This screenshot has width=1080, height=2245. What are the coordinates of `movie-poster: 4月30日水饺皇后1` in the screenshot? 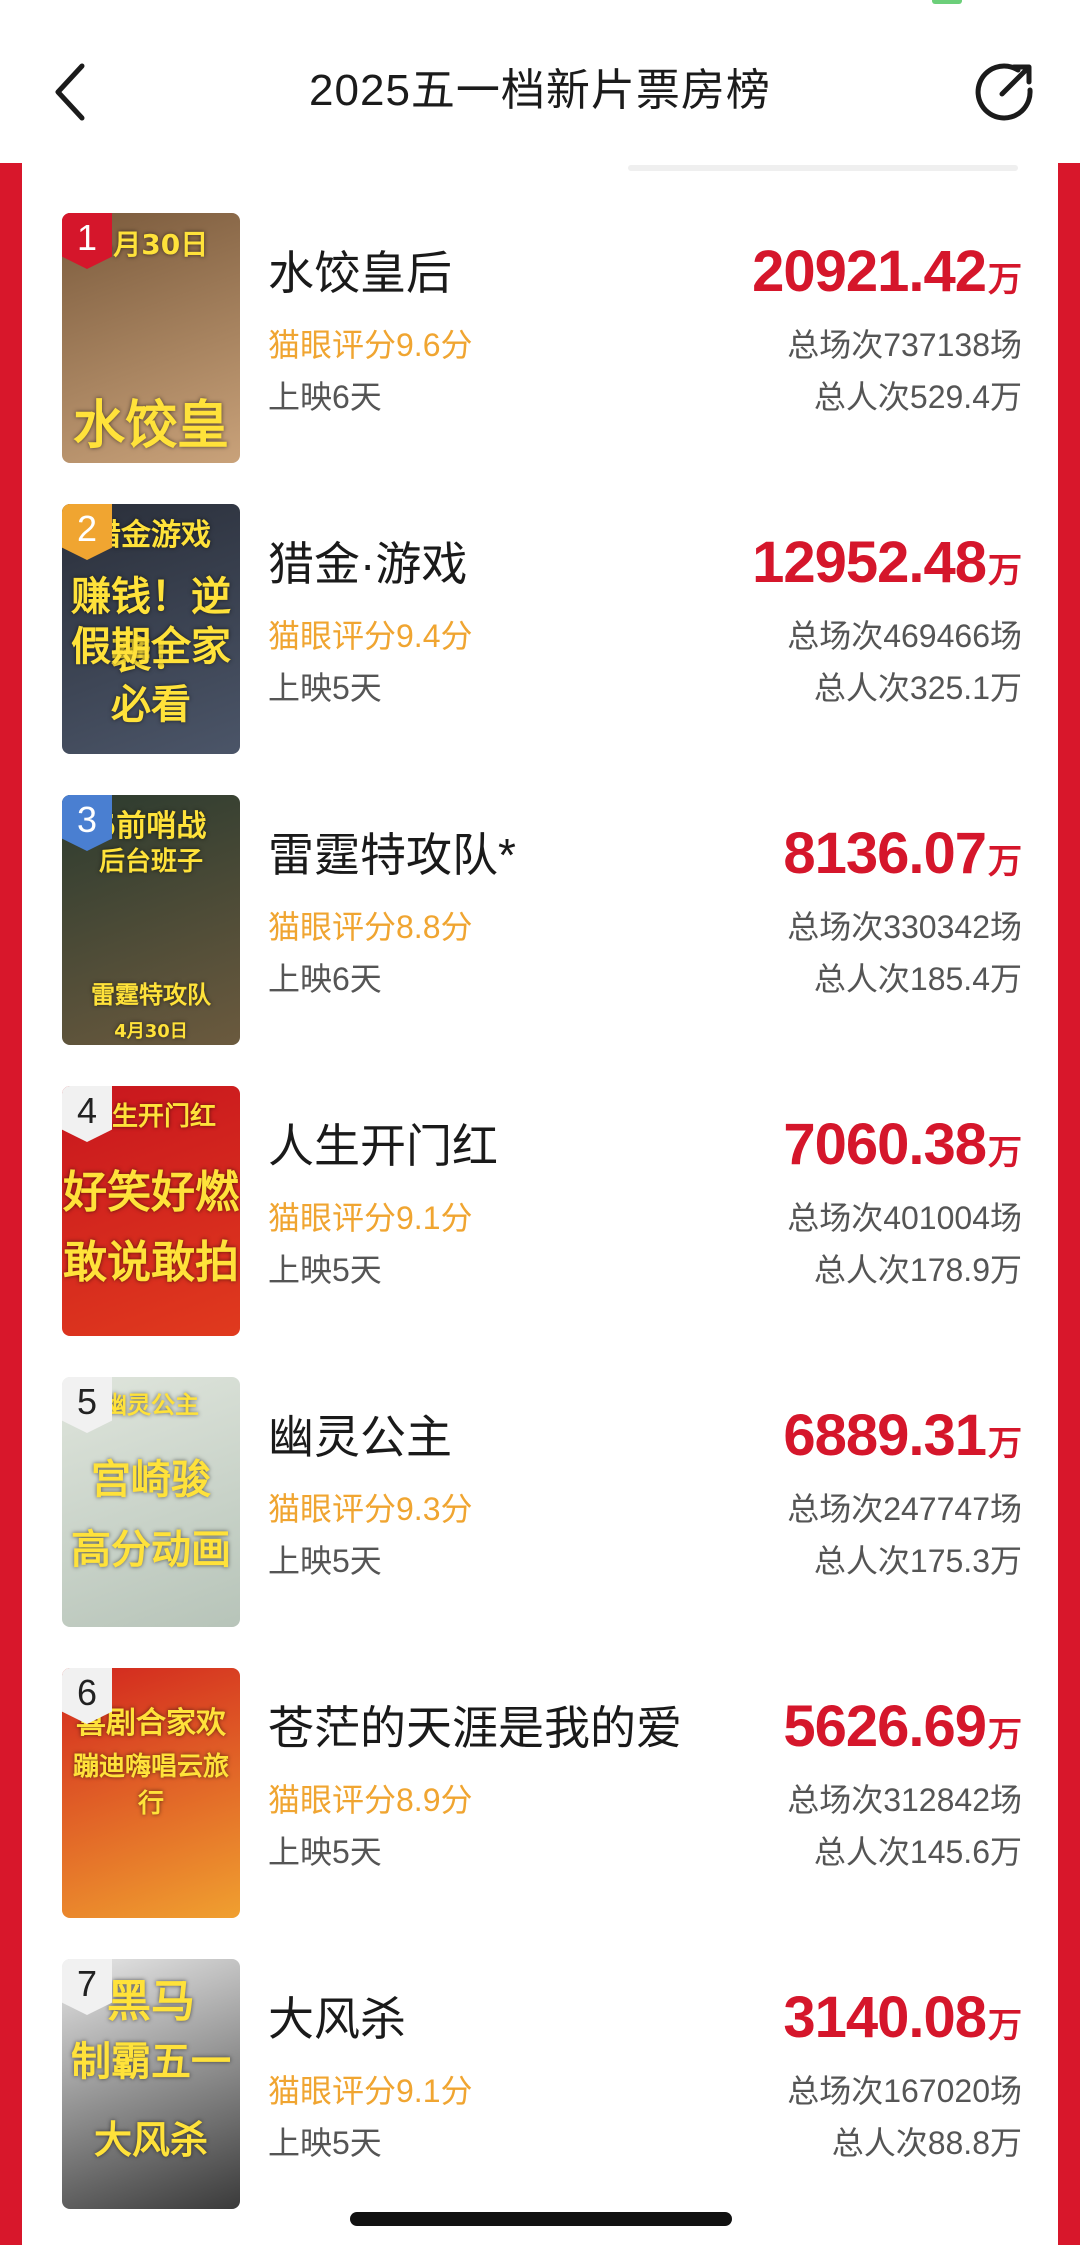 It's located at (151, 338).